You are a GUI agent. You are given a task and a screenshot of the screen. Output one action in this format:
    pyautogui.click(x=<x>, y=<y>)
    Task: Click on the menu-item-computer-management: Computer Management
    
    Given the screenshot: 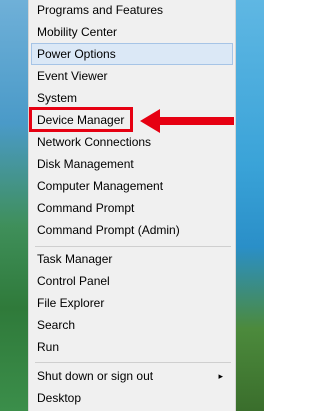 What is the action you would take?
    pyautogui.click(x=132, y=186)
    